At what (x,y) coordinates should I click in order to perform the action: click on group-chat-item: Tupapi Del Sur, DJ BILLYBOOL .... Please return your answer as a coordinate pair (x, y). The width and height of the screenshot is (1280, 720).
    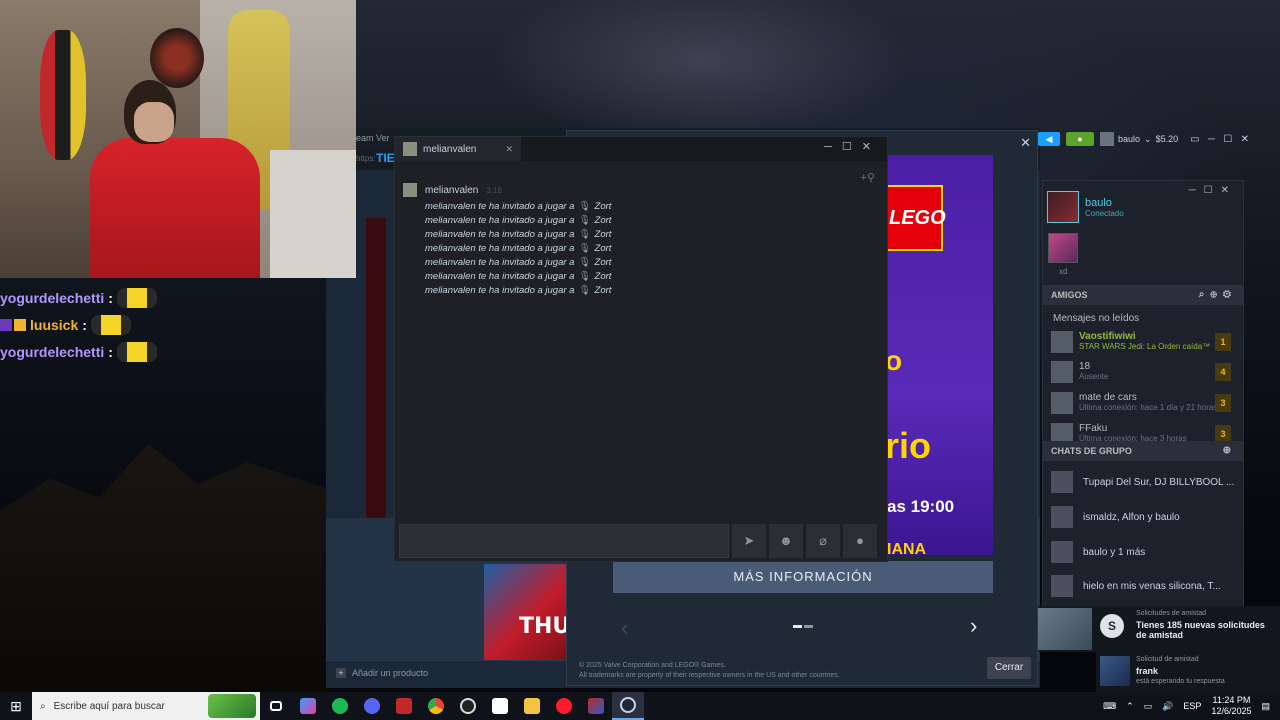
    Looking at the image, I should click on (1145, 482).